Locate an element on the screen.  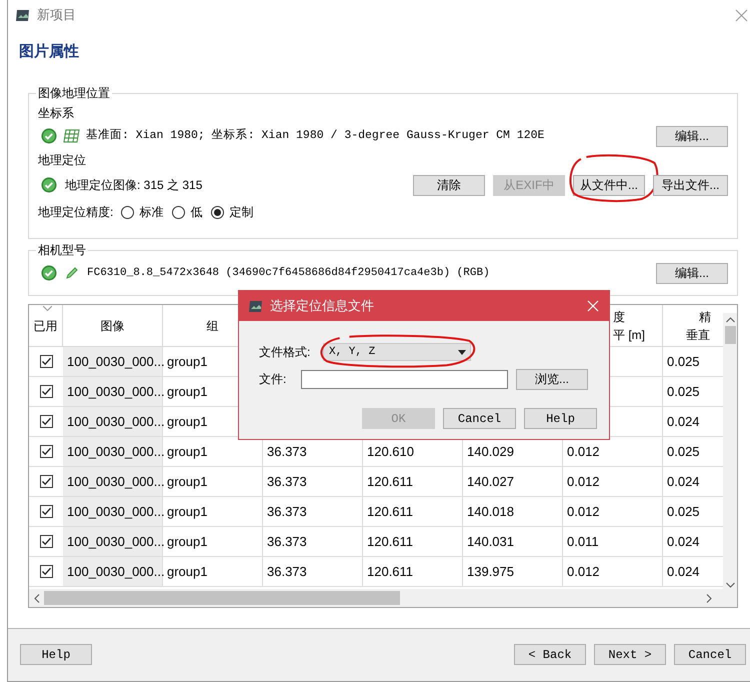
section-label: 地理定位 is located at coordinates (62, 160).